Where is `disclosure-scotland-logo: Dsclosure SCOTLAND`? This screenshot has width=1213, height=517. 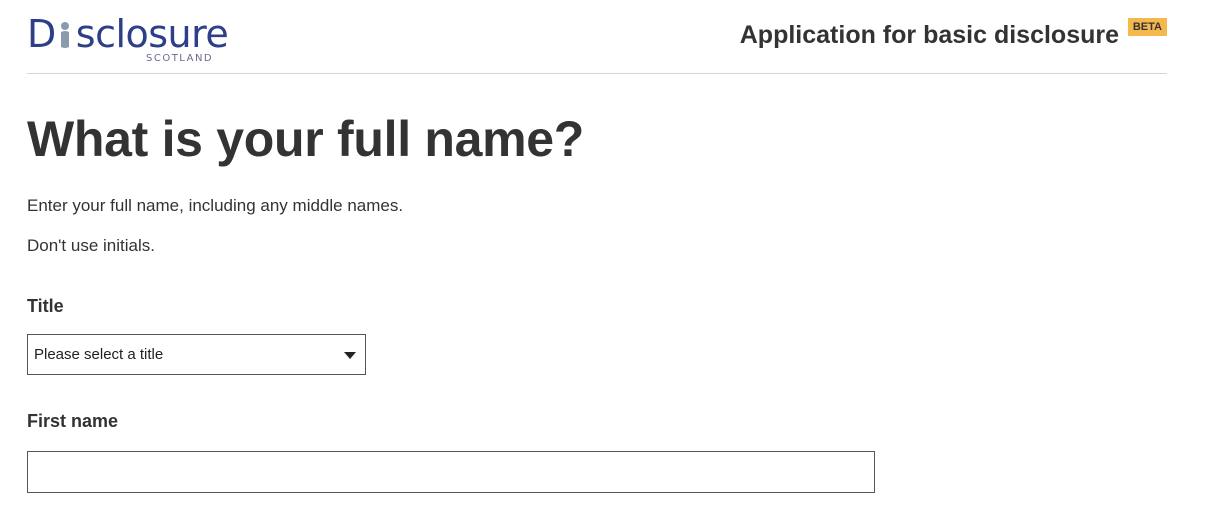 disclosure-scotland-logo: Dsclosure SCOTLAND is located at coordinates (128, 39).